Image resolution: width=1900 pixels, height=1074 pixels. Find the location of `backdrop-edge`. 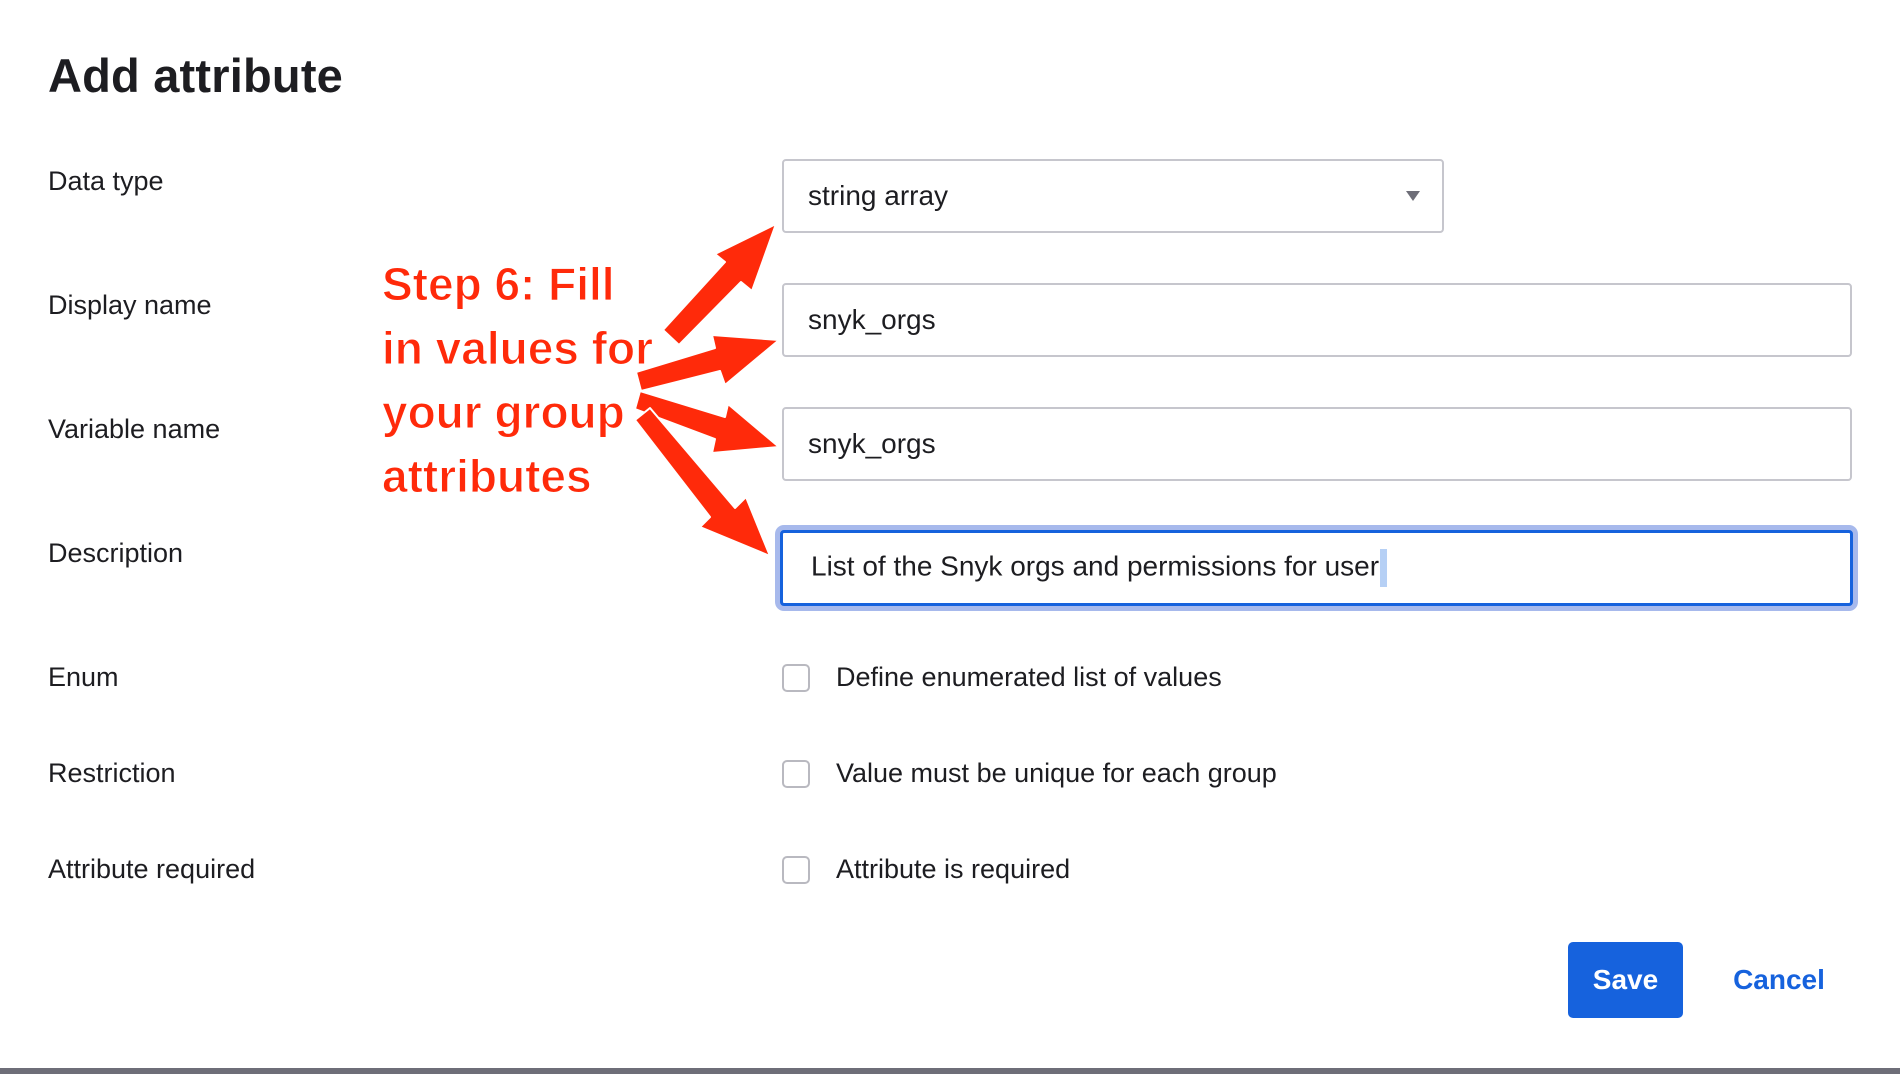

backdrop-edge is located at coordinates (950, 1071).